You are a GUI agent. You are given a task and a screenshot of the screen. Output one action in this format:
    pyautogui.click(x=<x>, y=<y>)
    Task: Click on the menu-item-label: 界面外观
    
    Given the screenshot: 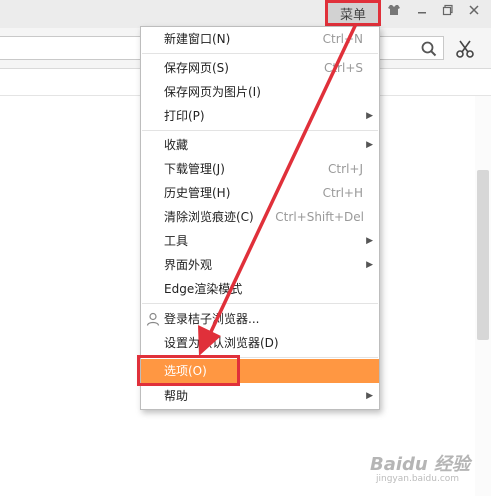 What is the action you would take?
    pyautogui.click(x=188, y=265)
    